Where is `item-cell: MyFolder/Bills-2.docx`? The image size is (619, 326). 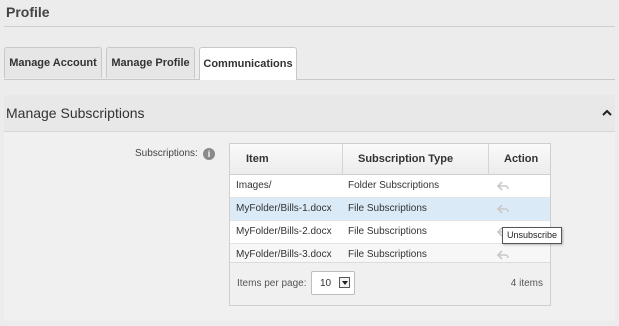
item-cell: MyFolder/Bills-2.docx is located at coordinates (284, 231).